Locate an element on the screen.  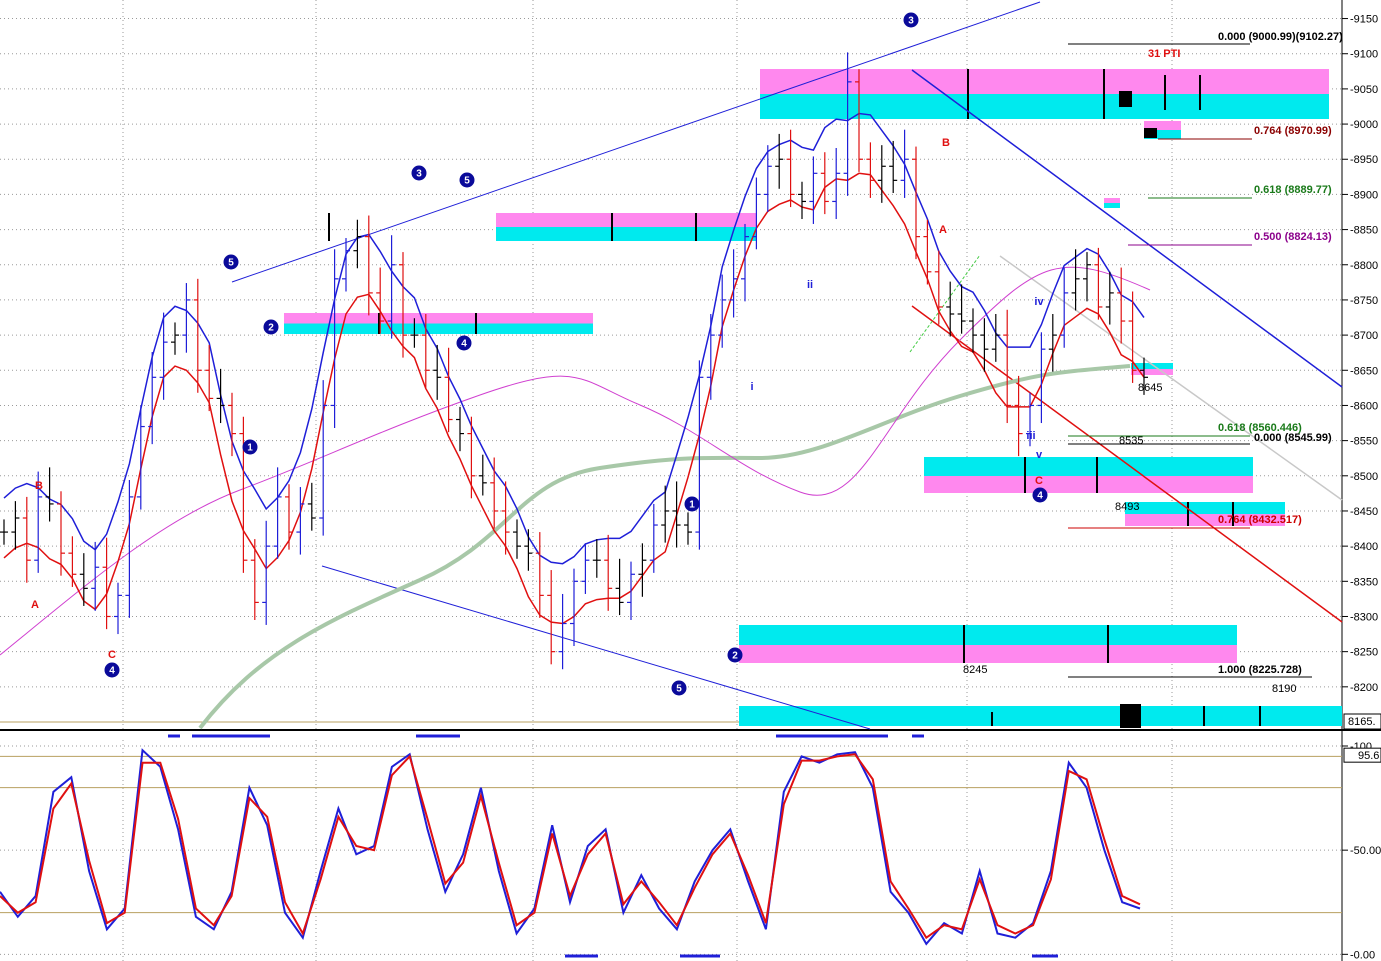
small-band-cyan is located at coordinates (1112, 205).